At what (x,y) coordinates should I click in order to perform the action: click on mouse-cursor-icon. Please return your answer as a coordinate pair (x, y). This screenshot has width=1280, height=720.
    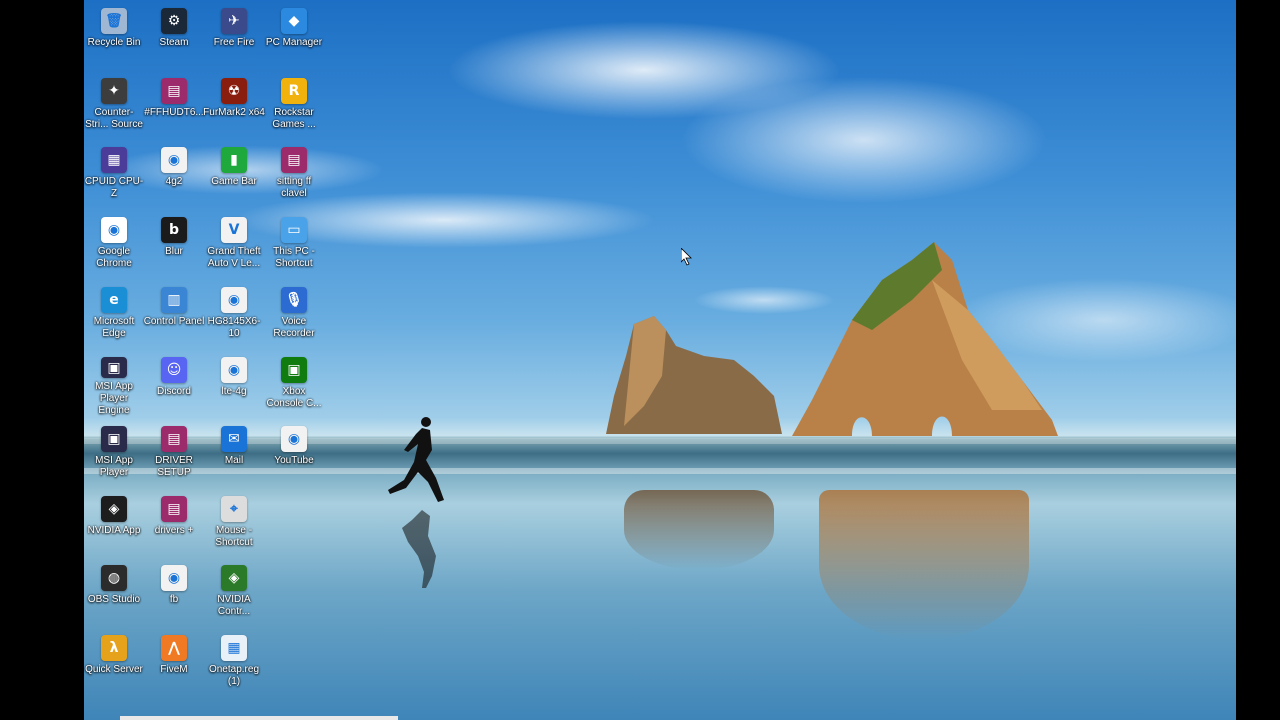
    Looking at the image, I should click on (686, 257).